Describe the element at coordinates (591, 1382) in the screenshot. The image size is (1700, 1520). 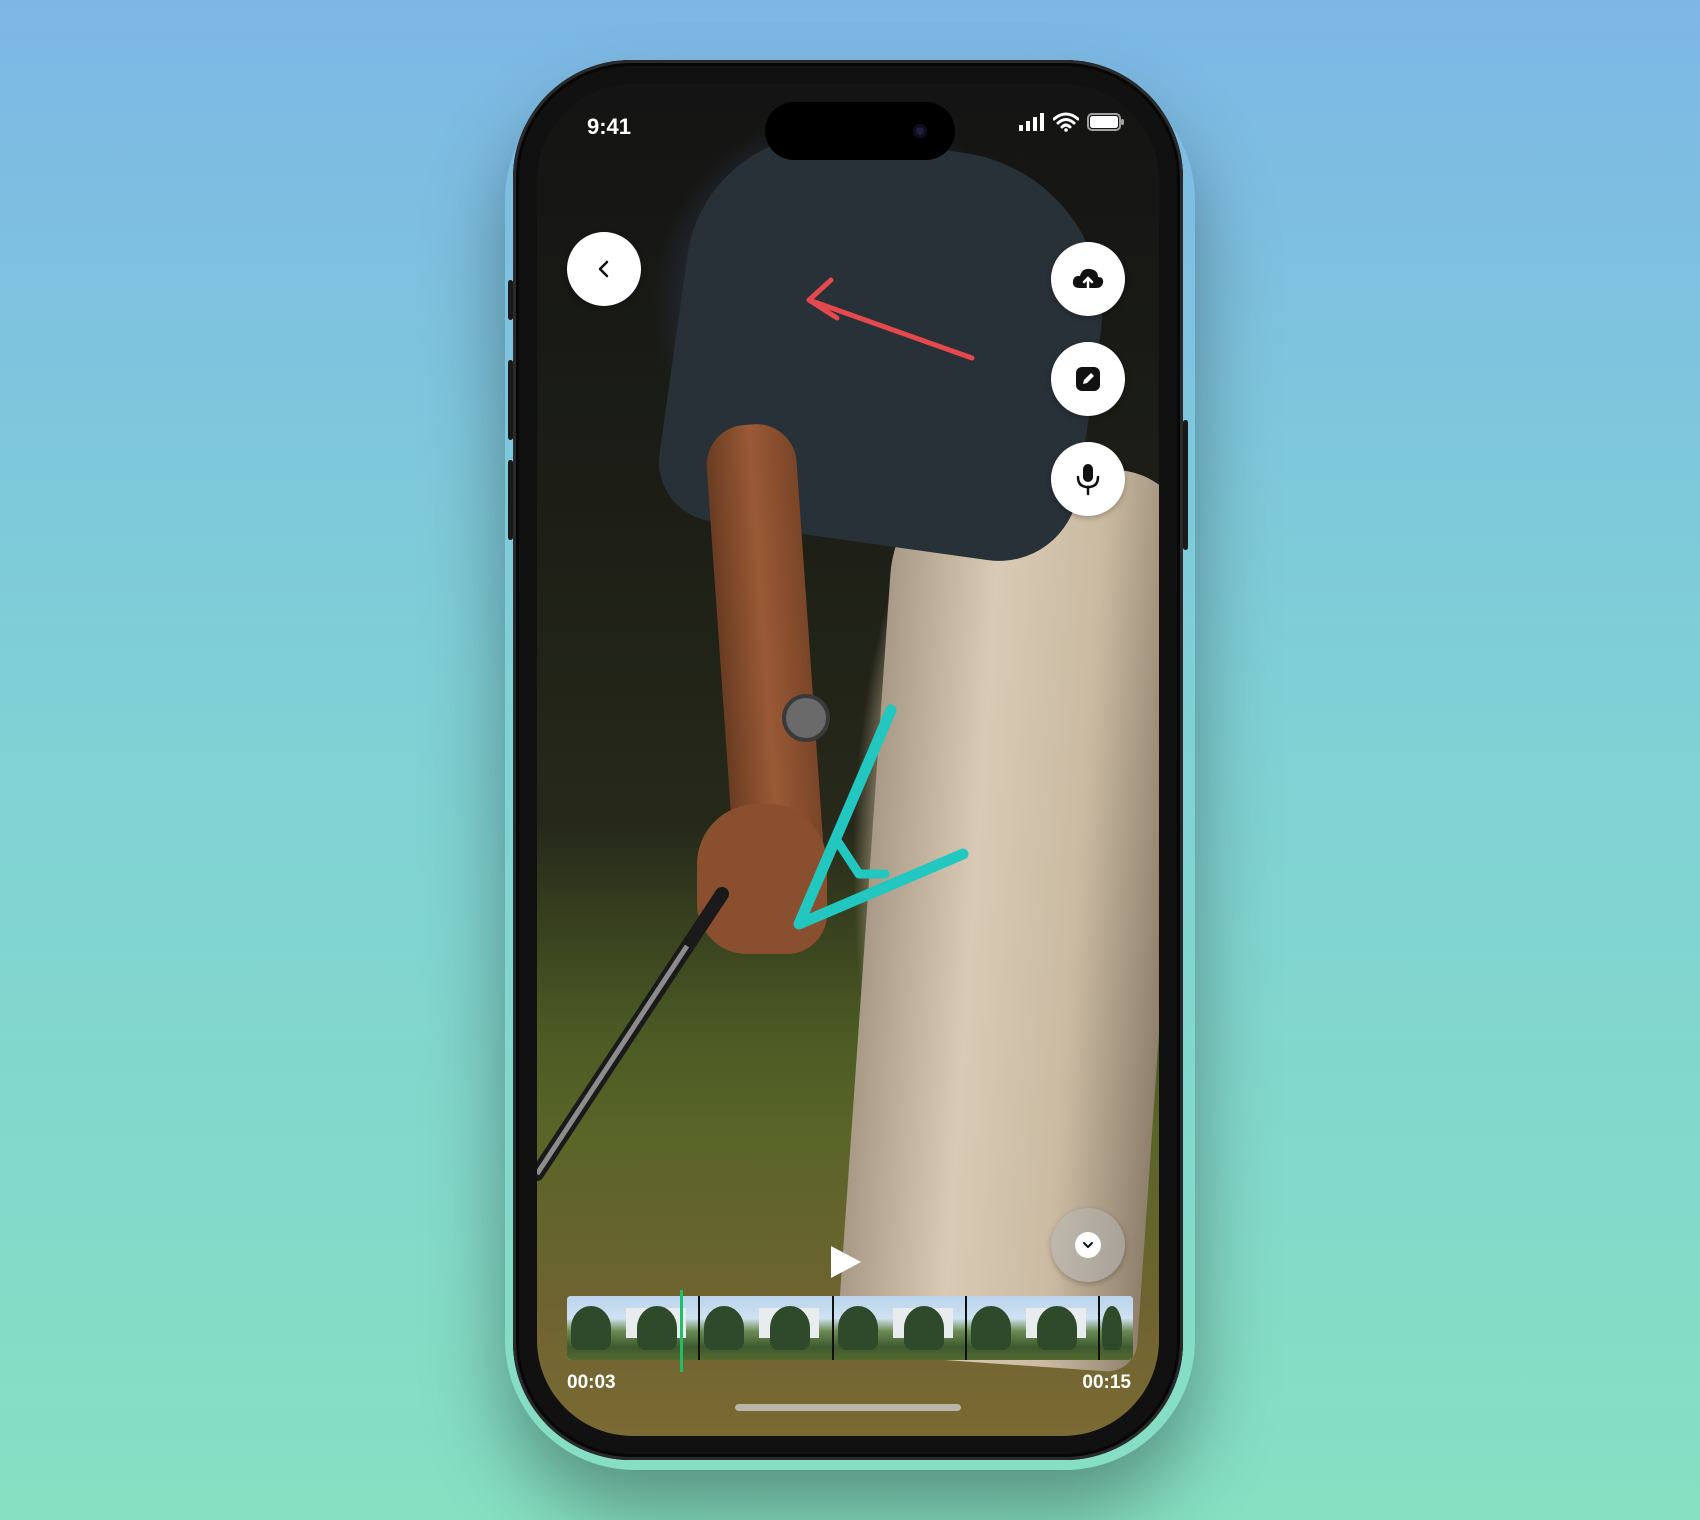
I see `current-time-label: 00:03` at that location.